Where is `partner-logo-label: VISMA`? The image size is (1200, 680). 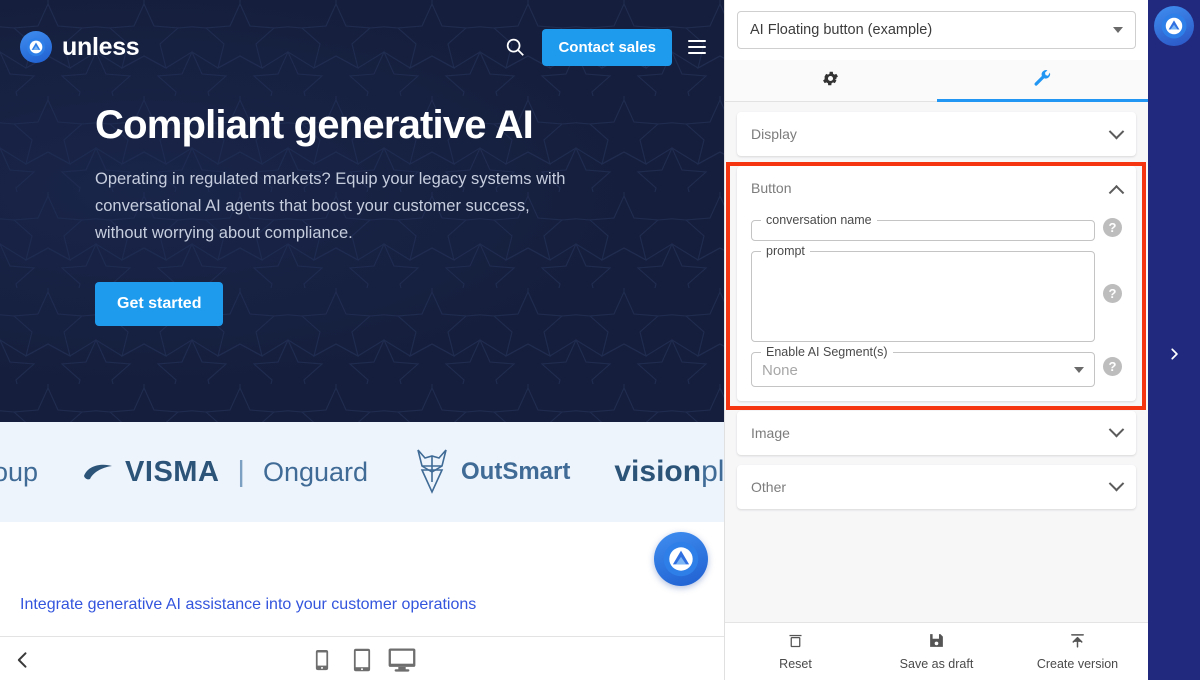
partner-logo-label: VISMA is located at coordinates (172, 471).